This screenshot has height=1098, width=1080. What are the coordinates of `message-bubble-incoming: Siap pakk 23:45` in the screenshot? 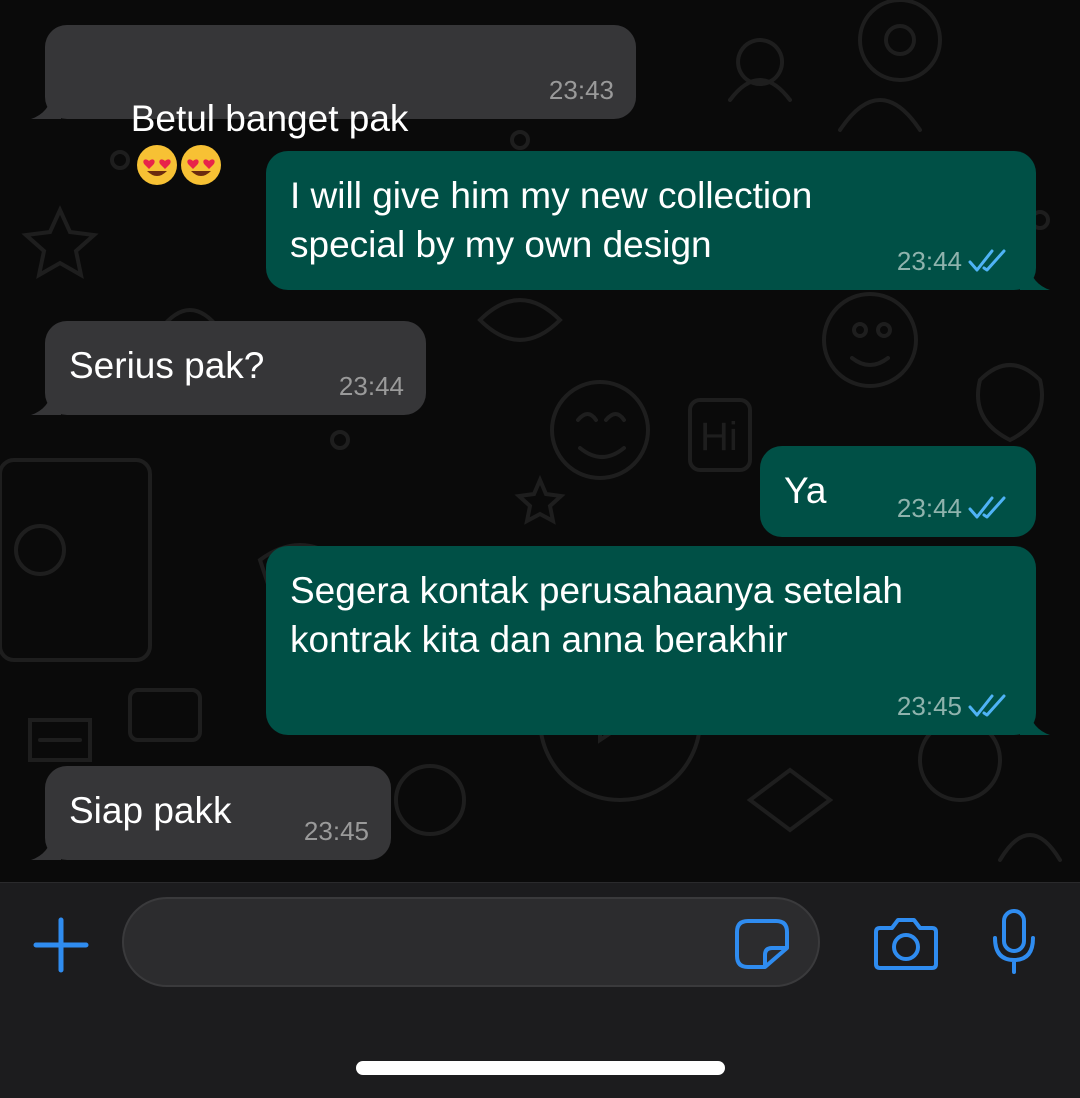 It's located at (211, 813).